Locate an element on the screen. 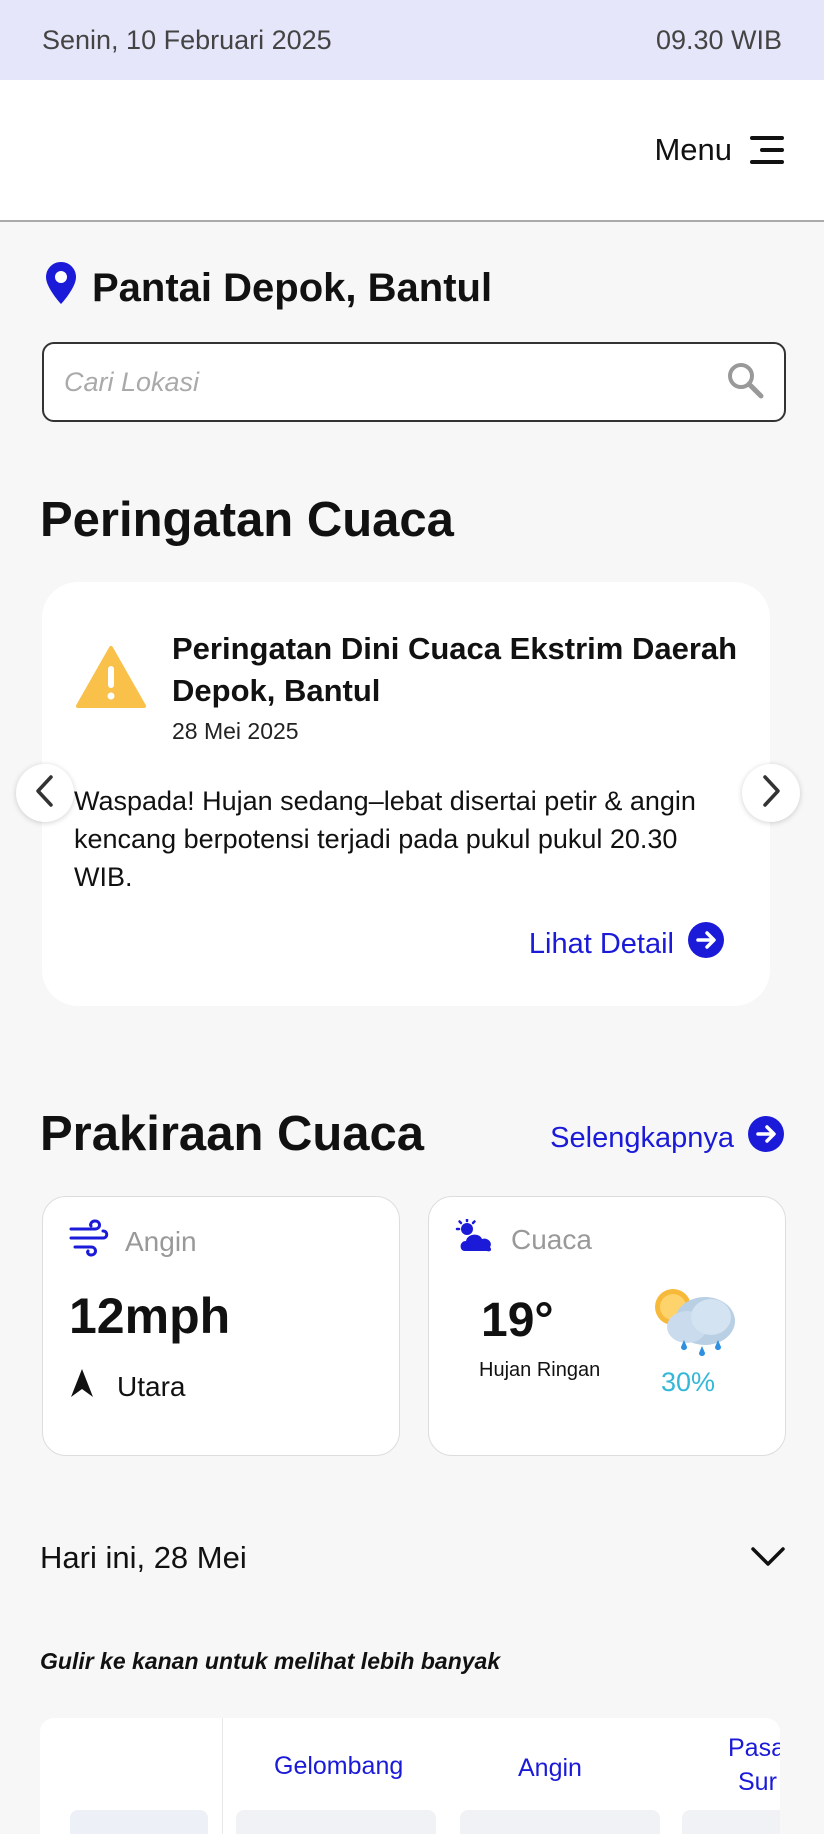 This screenshot has height=1834, width=824. carousel-prev-button is located at coordinates (45, 793).